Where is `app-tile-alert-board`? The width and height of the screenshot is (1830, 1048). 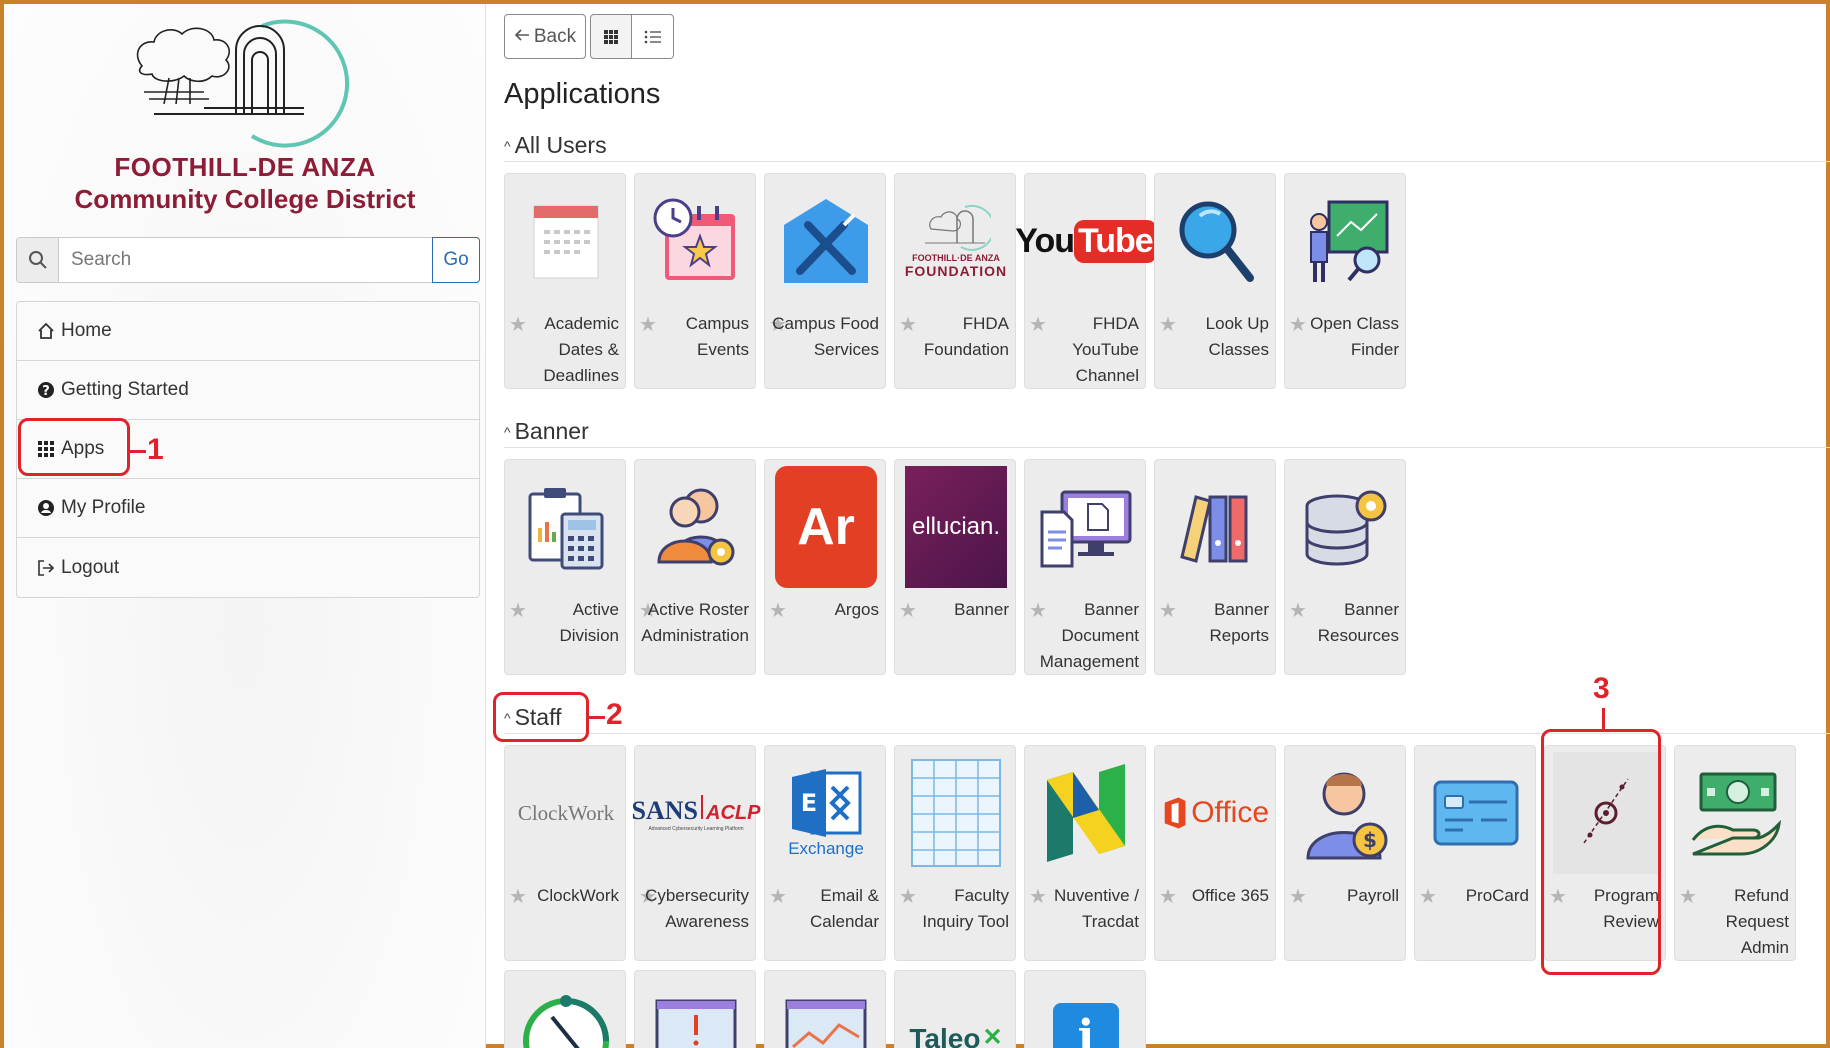
app-tile-alert-board is located at coordinates (695, 1009).